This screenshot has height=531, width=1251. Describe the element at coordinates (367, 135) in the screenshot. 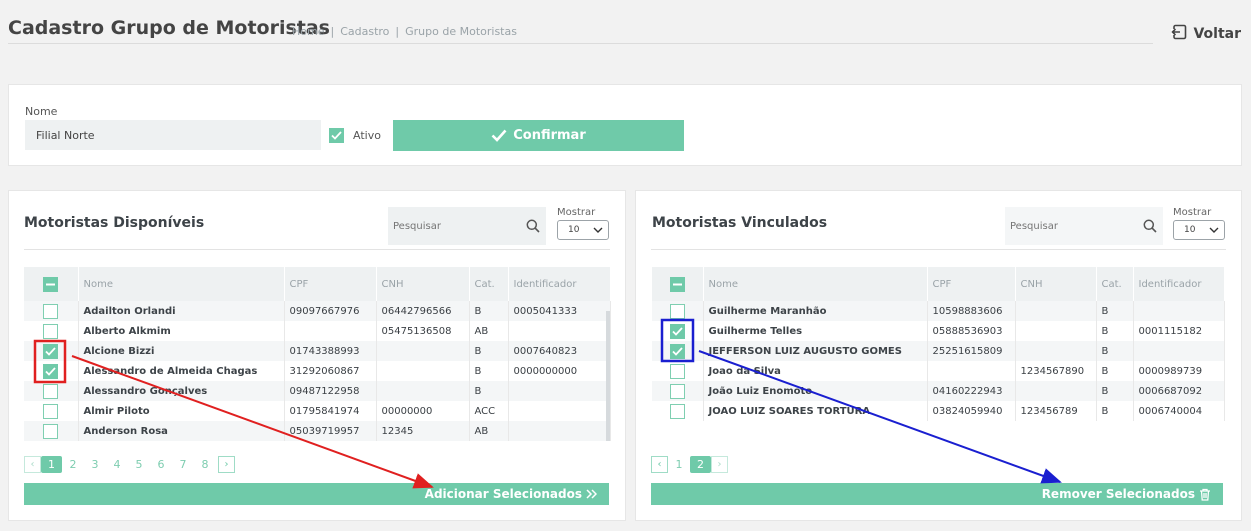

I see `active-label: Ativo` at that location.